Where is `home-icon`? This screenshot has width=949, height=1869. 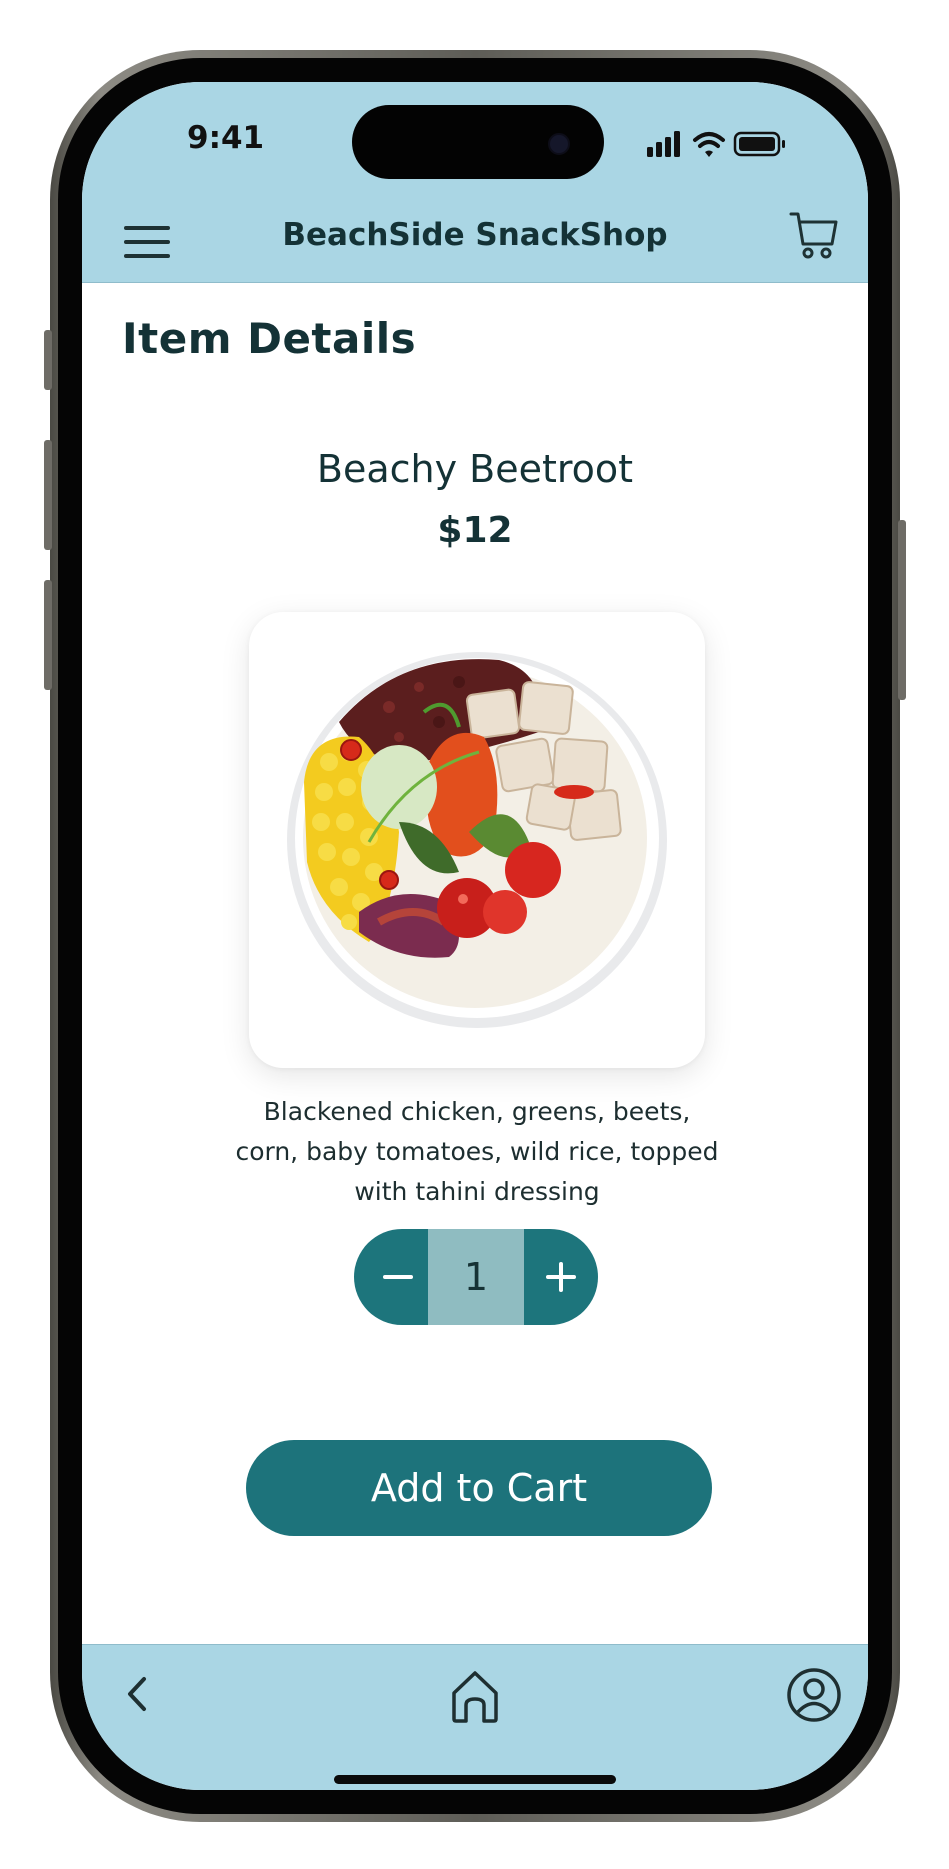
home-icon is located at coordinates (475, 1695).